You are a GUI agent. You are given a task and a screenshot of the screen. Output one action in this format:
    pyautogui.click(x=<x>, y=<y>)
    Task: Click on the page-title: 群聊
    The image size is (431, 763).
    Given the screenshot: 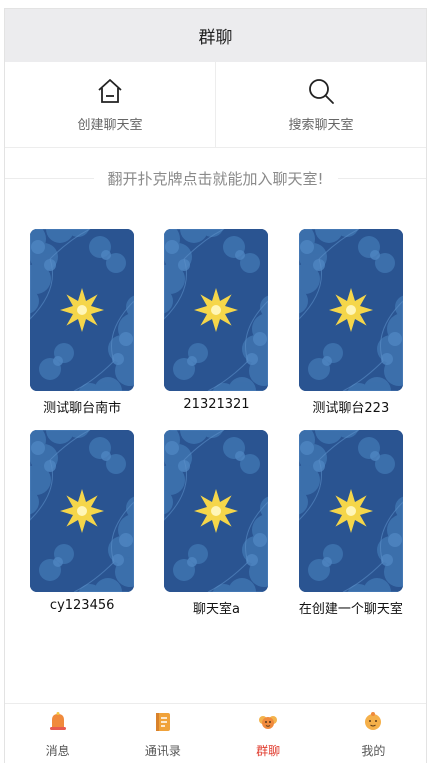 What is the action you would take?
    pyautogui.click(x=215, y=38)
    